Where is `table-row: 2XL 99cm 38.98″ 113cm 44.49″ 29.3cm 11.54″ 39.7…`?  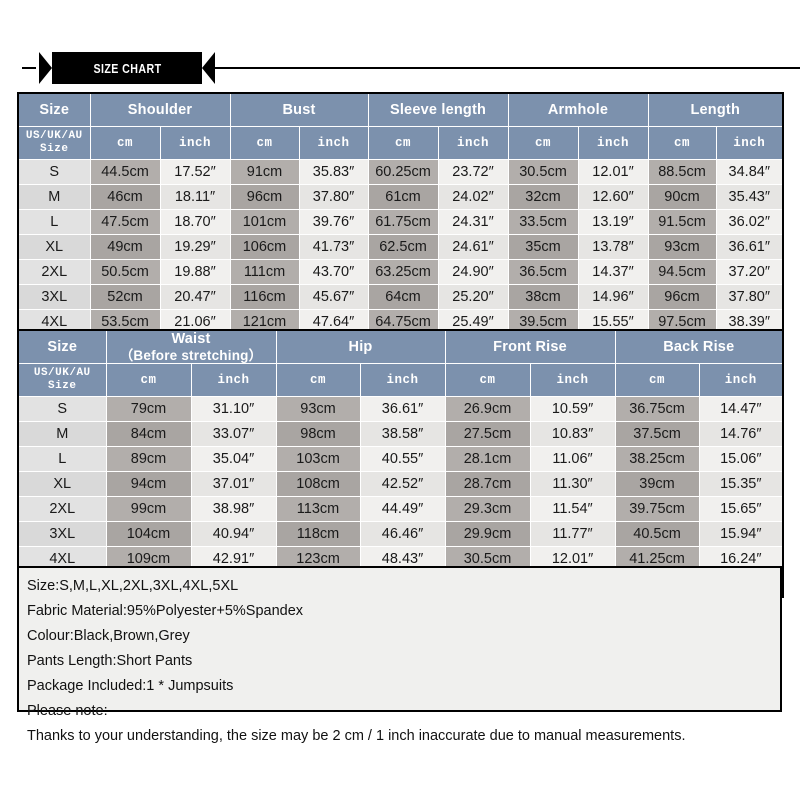
table-row: 2XL 99cm 38.98″ 113cm 44.49″ 29.3cm 11.54″ 39.7… is located at coordinates (400, 509).